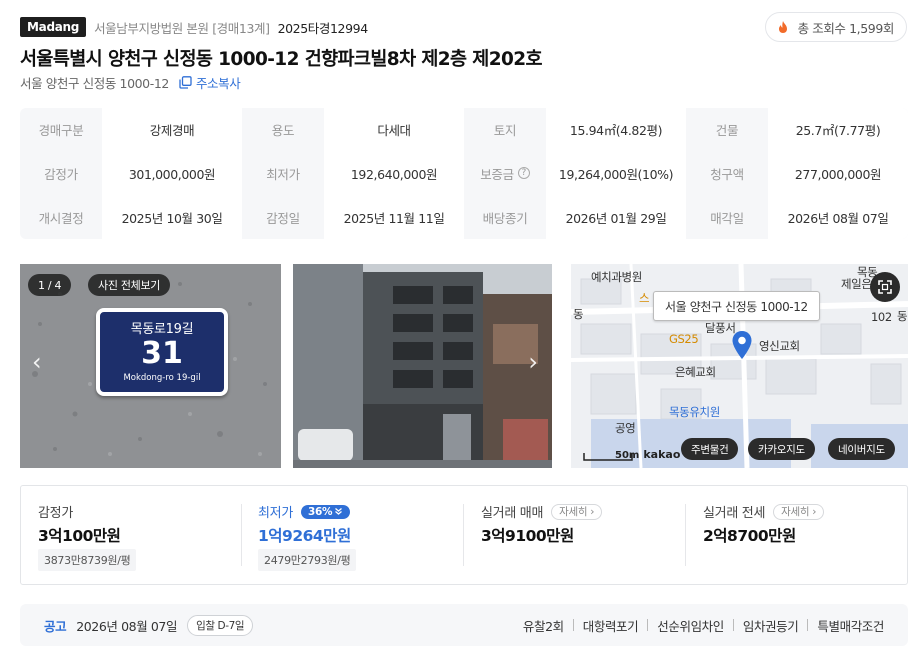 The image size is (921, 661). I want to click on map-label: 102, so click(881, 317).